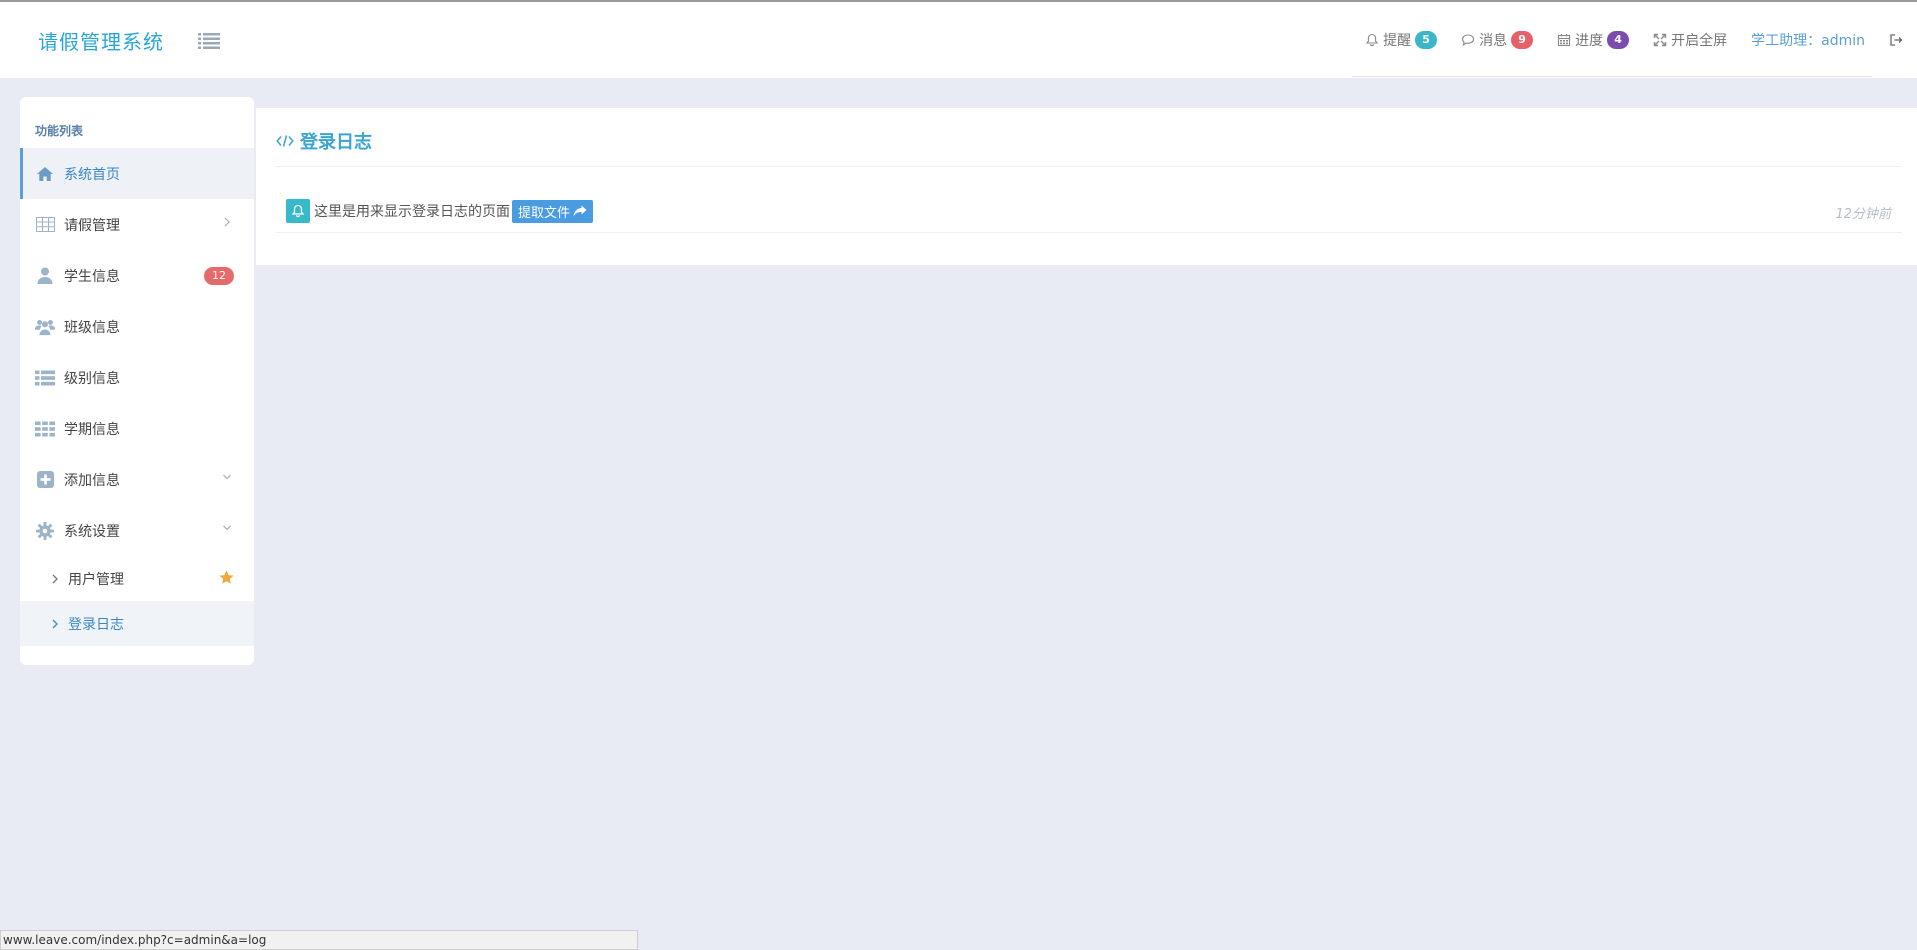 This screenshot has height=950, width=1917. What do you see at coordinates (137, 224) in the screenshot?
I see `sidebar-item-leave-management: 请假管理` at bounding box center [137, 224].